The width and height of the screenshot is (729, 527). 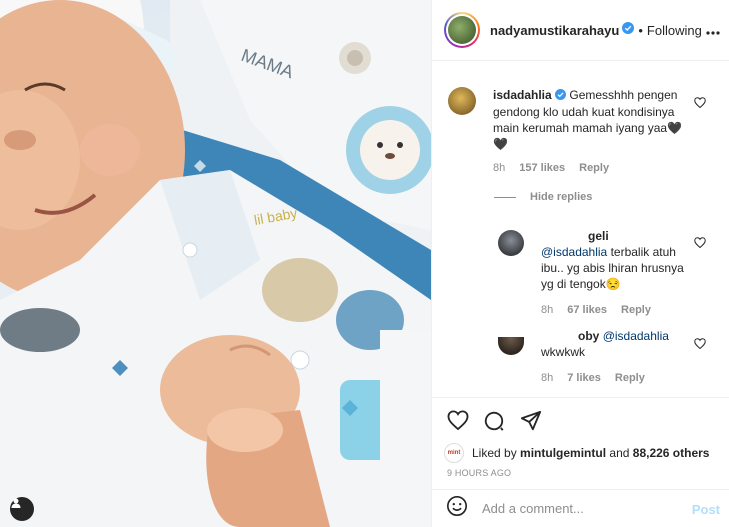 I want to click on user-tag-icon, so click(x=22, y=509).